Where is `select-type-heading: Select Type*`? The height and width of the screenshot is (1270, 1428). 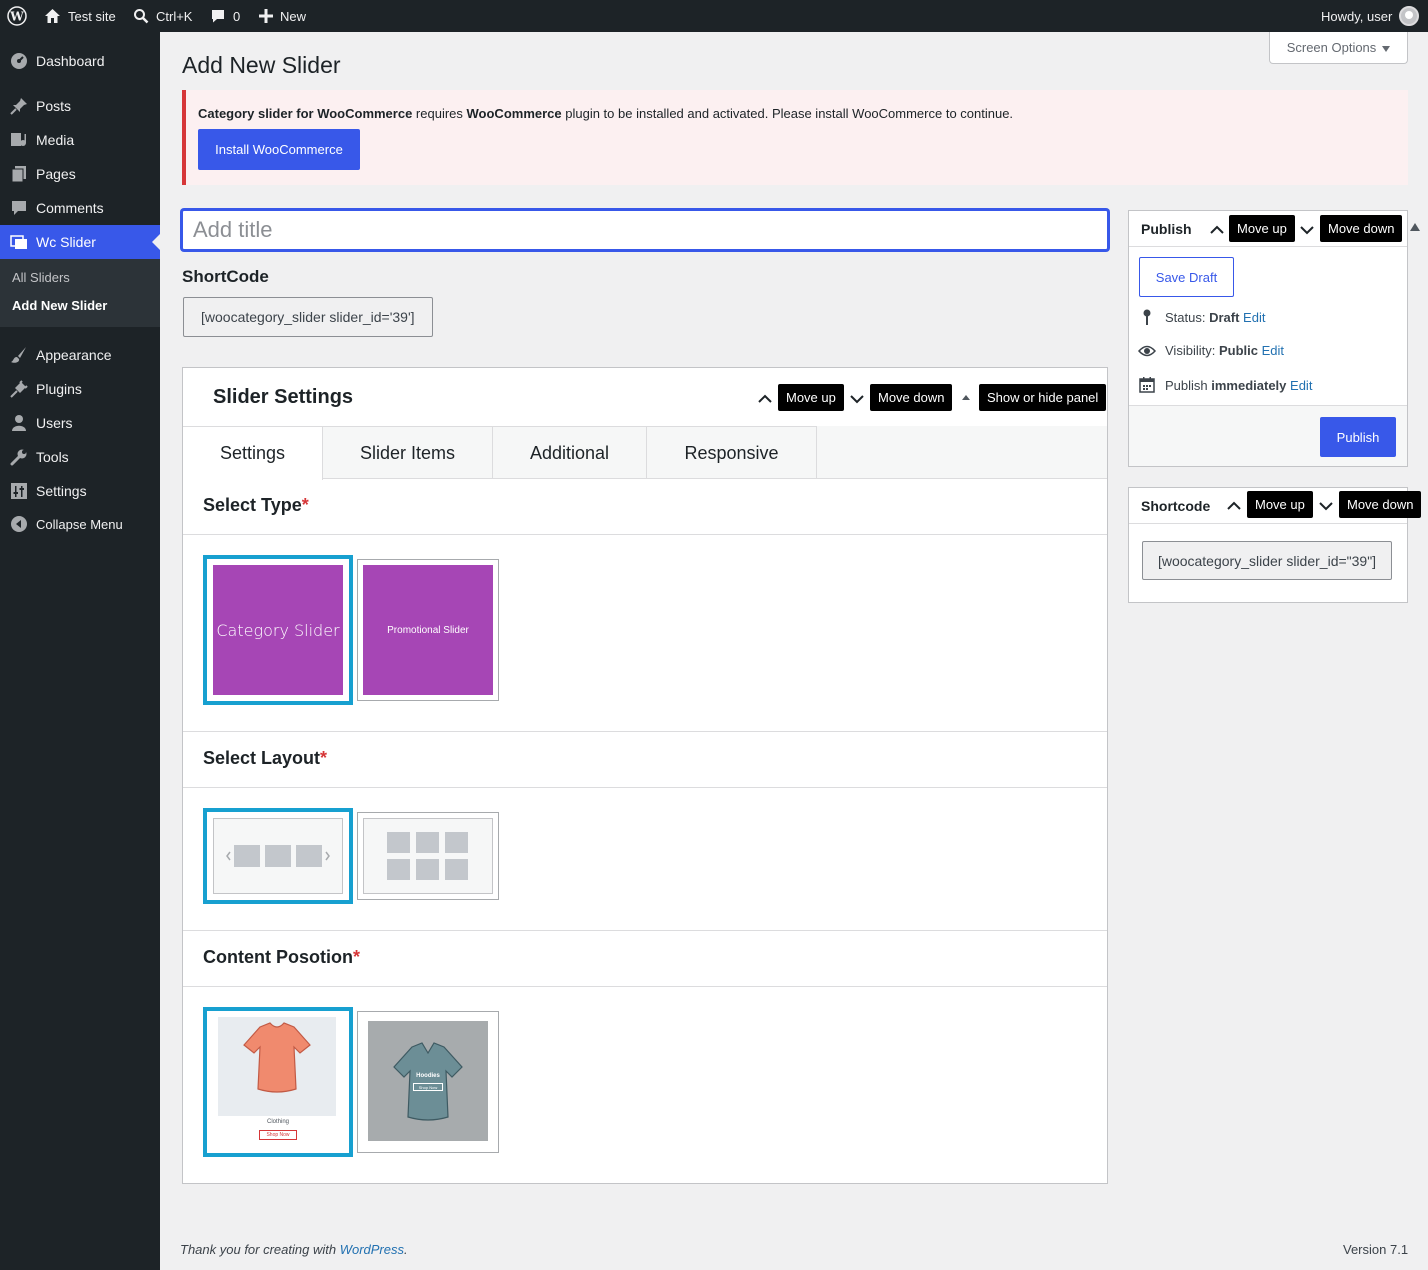
select-type-heading: Select Type* is located at coordinates (256, 505).